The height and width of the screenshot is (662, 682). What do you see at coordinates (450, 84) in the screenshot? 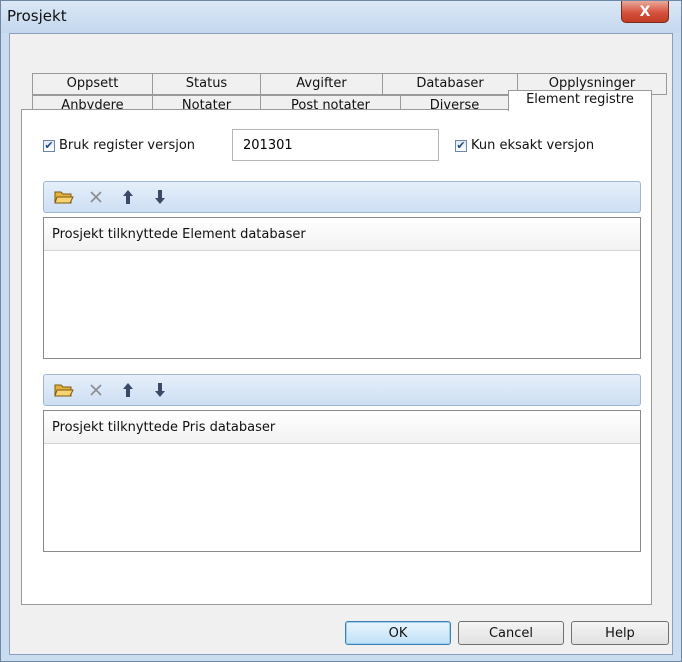
I see `tab-databaser: Databaser` at bounding box center [450, 84].